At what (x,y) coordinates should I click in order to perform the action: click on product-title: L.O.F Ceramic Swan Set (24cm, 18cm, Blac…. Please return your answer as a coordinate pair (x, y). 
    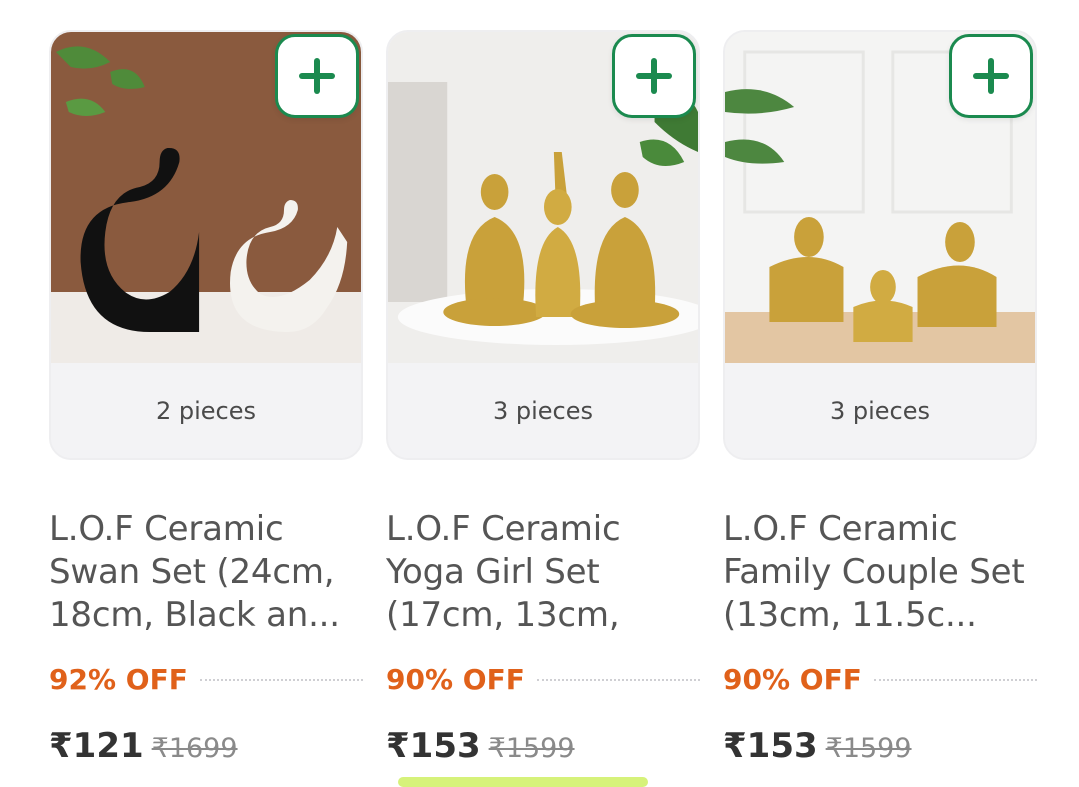
    Looking at the image, I should click on (206, 572).